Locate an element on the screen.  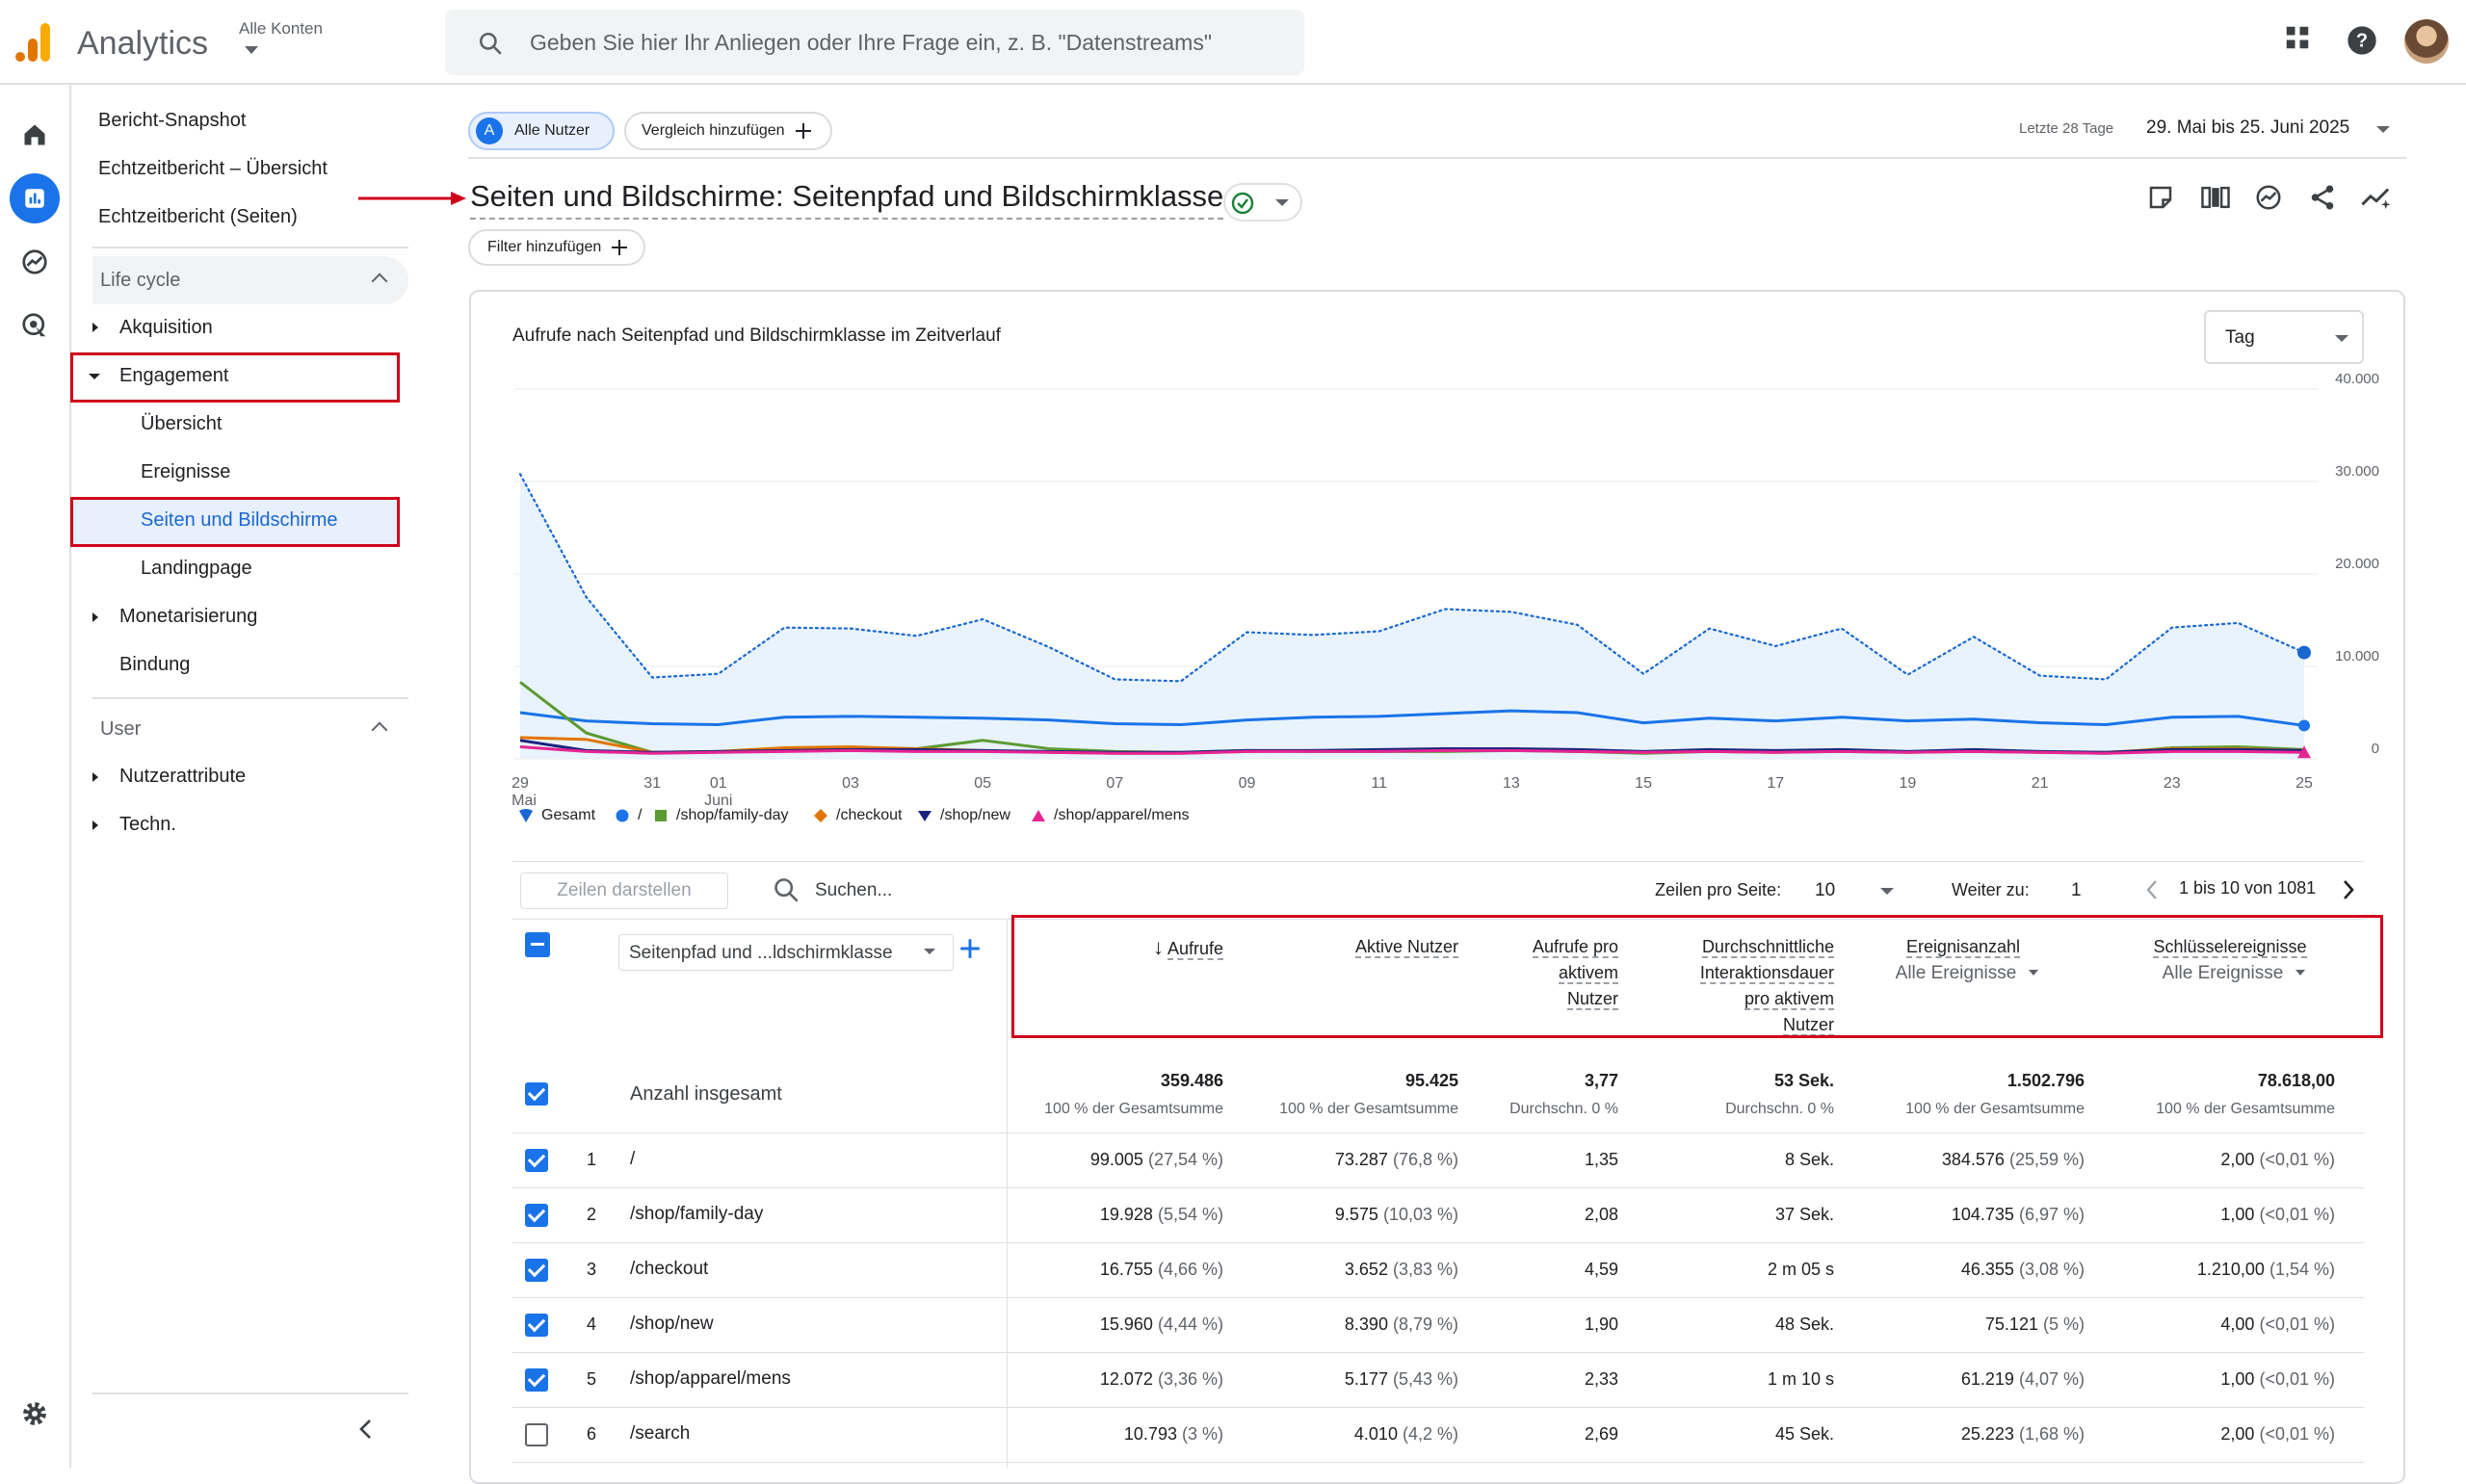
legend-item: Gesamt is located at coordinates (556, 815).